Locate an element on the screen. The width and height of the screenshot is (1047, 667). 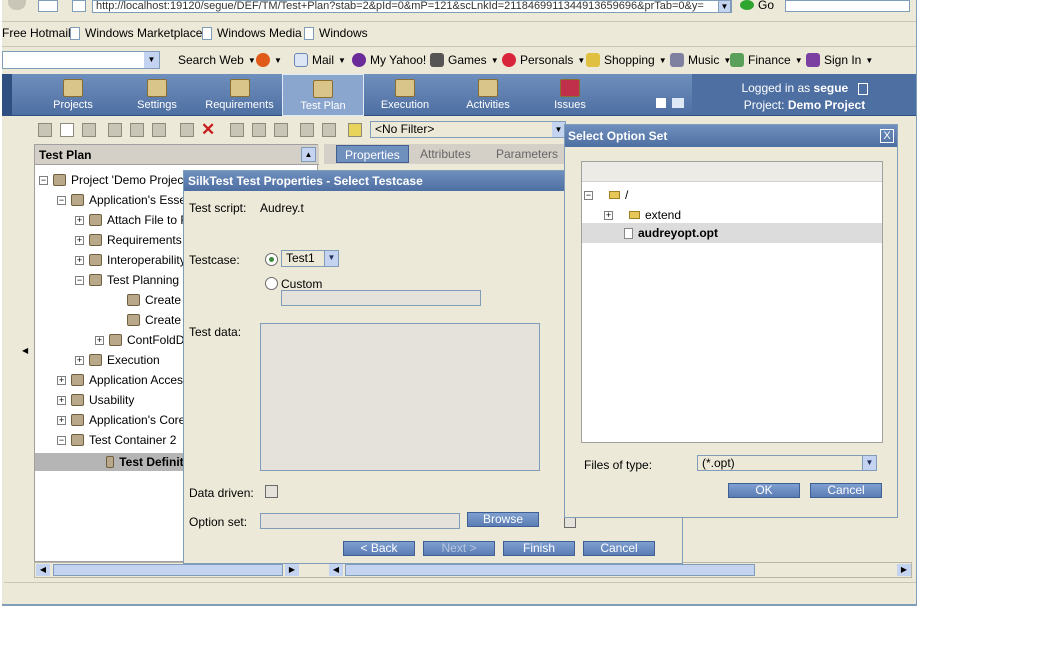
scroll-left-icon: ◀ is located at coordinates (43, 570).